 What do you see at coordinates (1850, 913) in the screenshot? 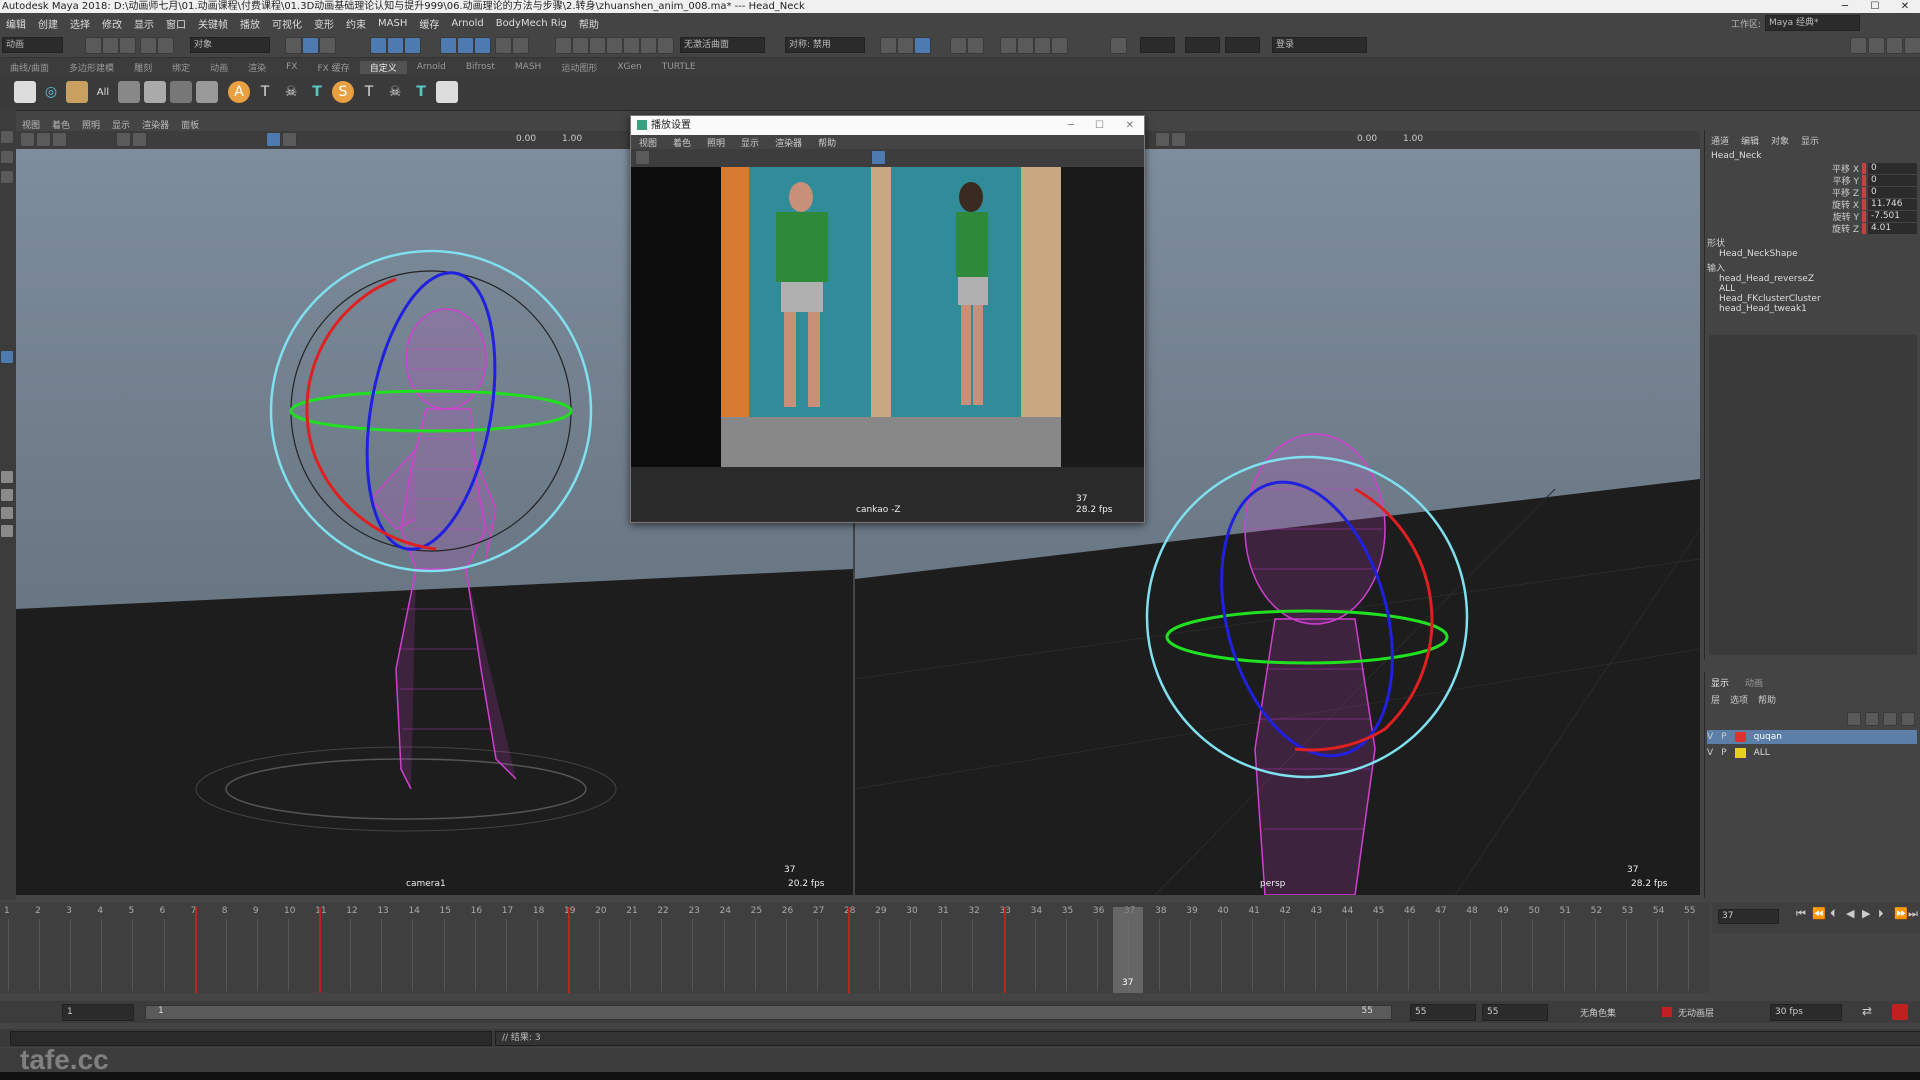
I see `play-back-icon: ◀` at bounding box center [1850, 913].